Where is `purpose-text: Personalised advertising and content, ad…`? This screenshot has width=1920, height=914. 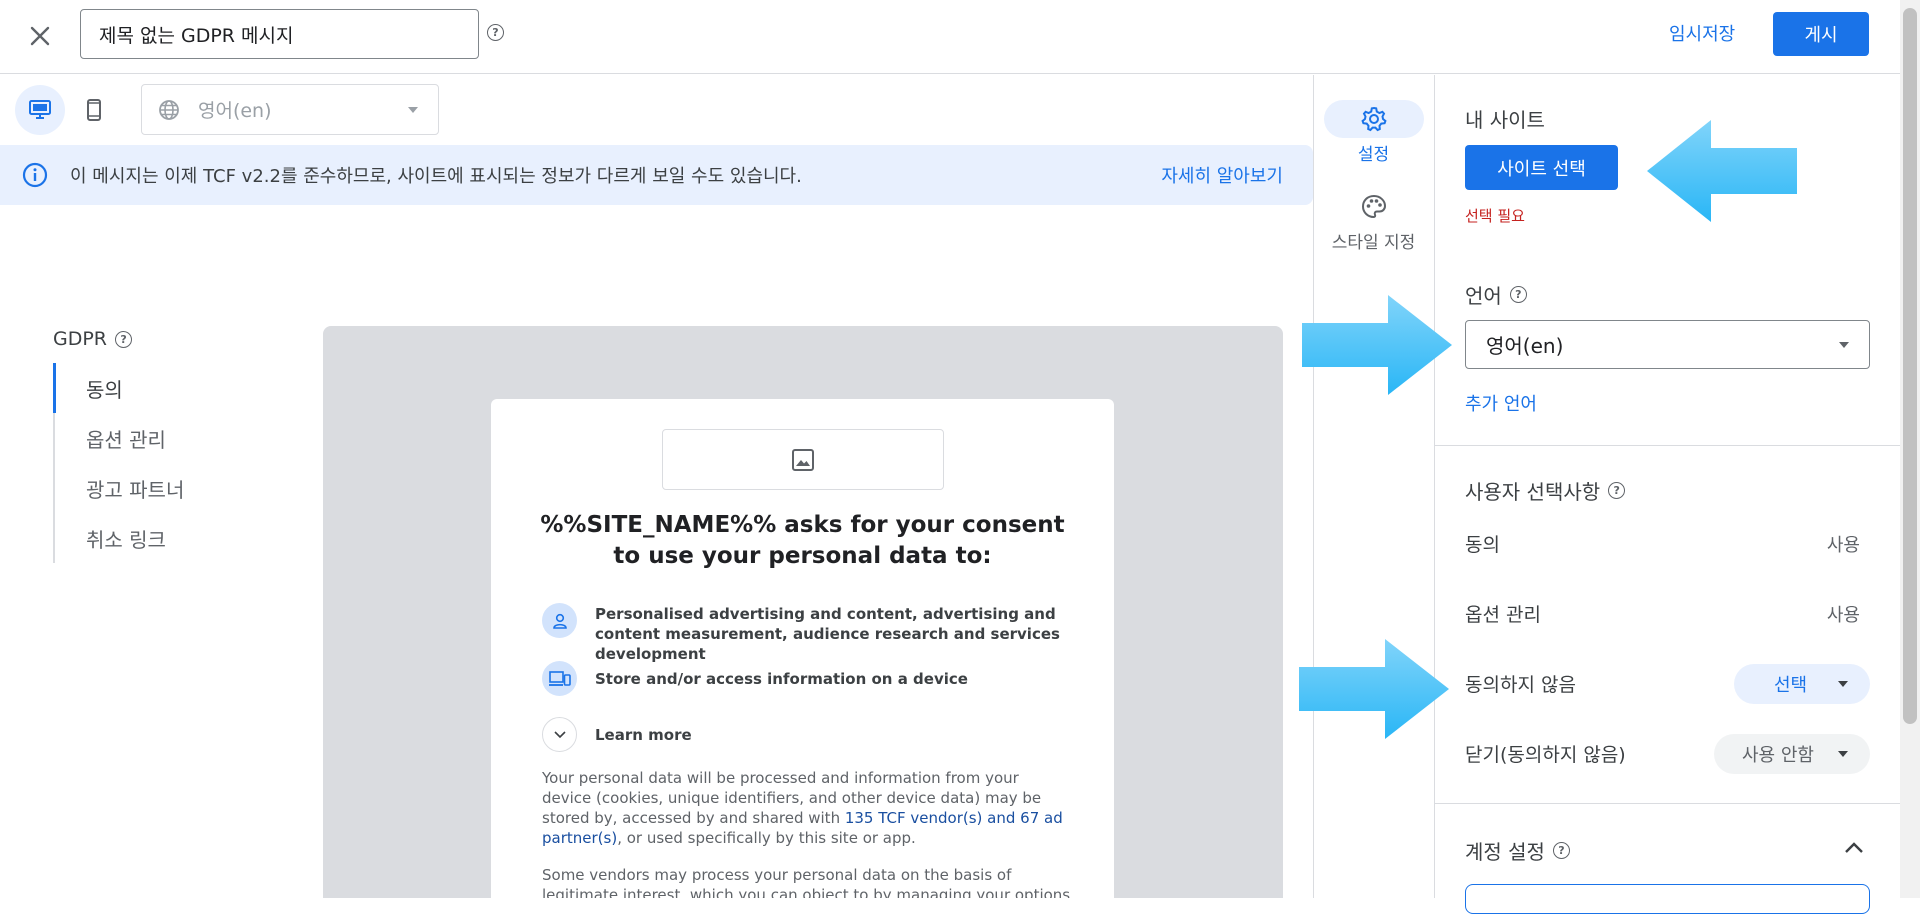
purpose-text: Personalised advertising and content, ad… is located at coordinates (827, 634).